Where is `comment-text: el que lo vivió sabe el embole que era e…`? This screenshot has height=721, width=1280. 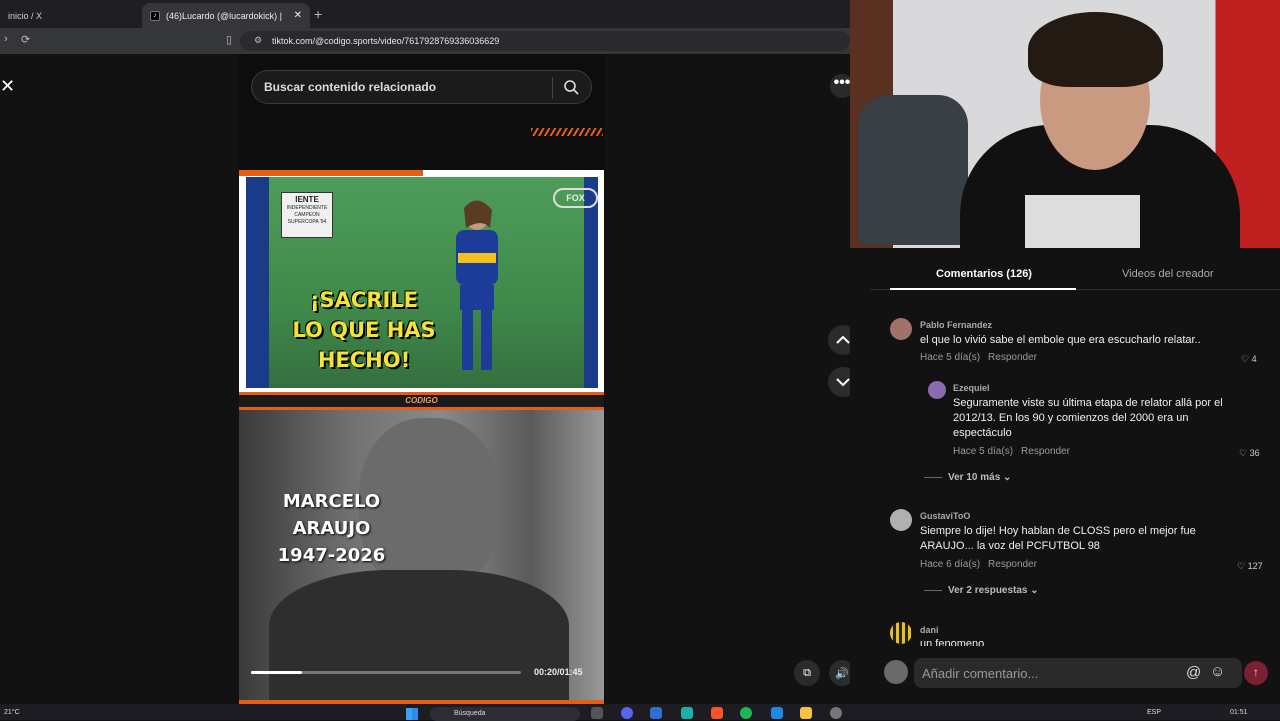
comment-text: el que lo vivió sabe el embole que era e… is located at coordinates (1060, 340).